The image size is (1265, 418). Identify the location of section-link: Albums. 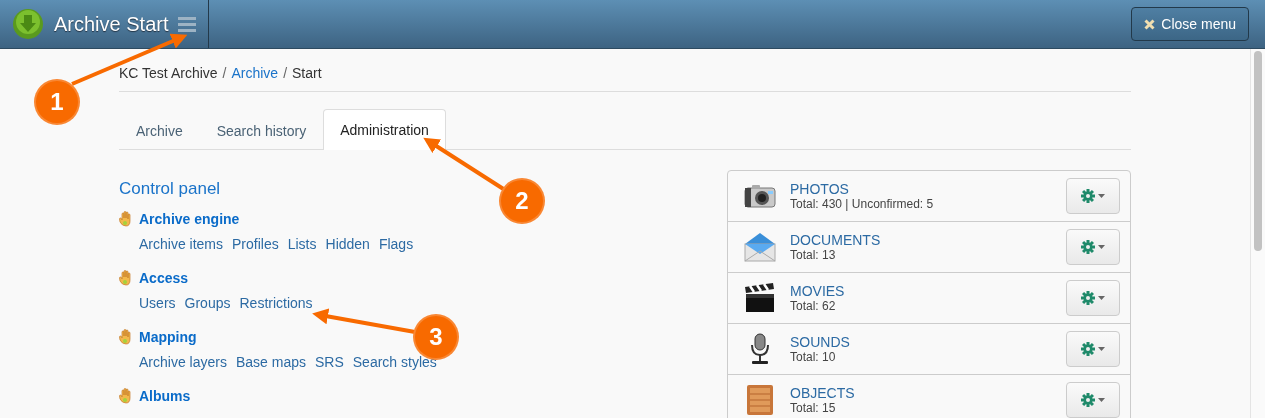
(165, 396).